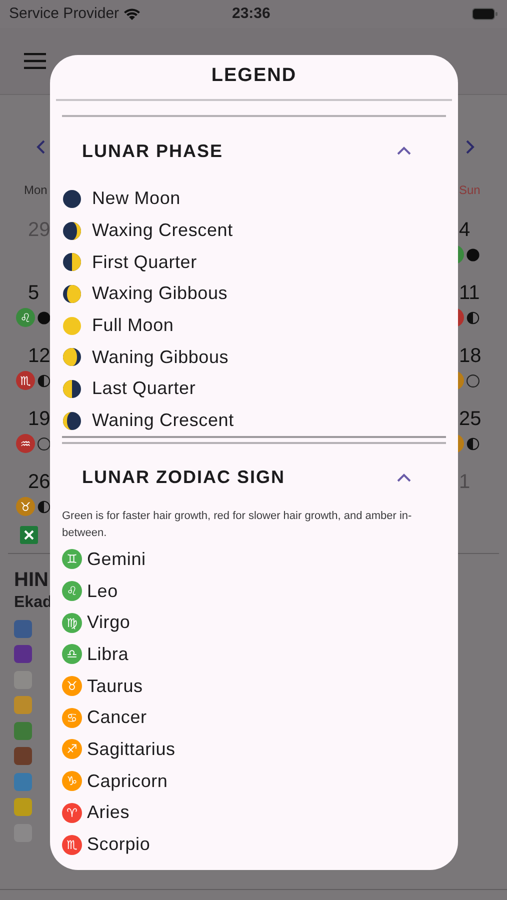 The height and width of the screenshot is (900, 507). Describe the element at coordinates (64, 14) in the screenshot. I see `carrier-text: Service Provider` at that location.